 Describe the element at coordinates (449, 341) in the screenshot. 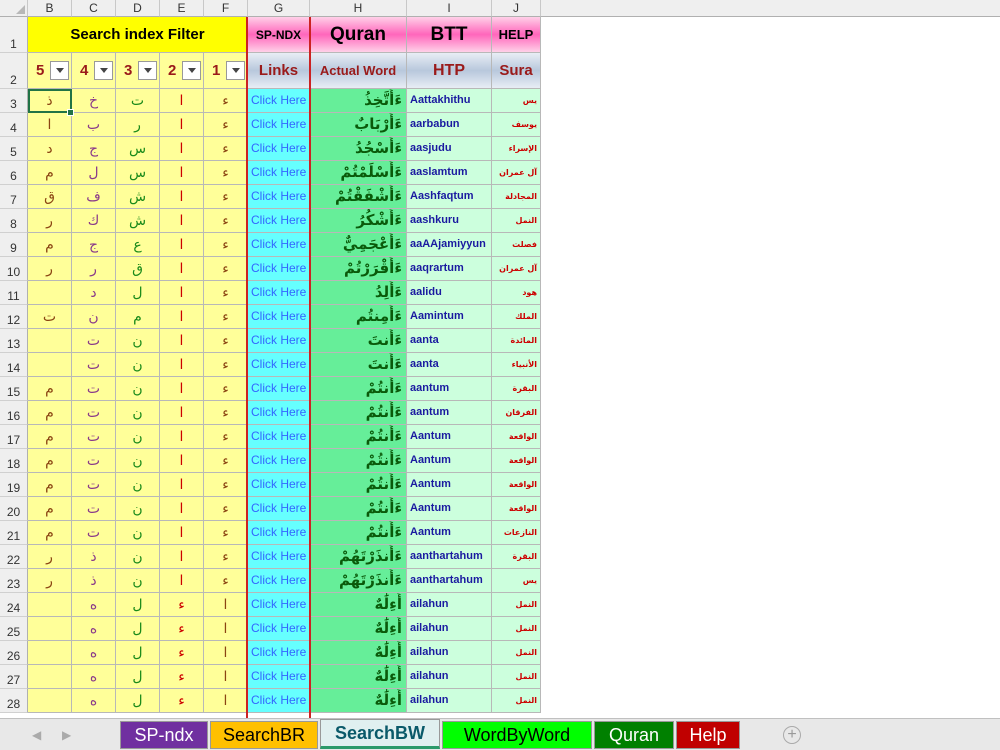

I see `htp-cell: aanta` at that location.